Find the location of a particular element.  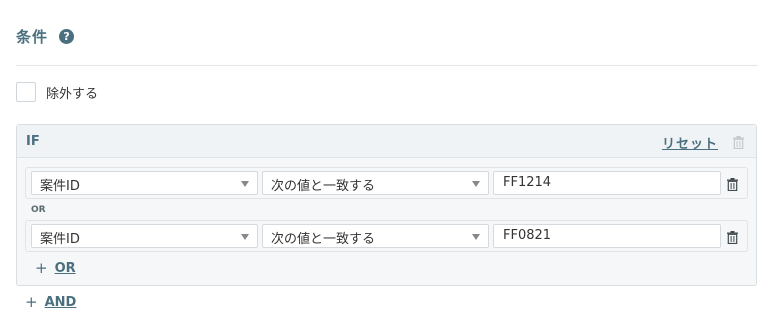

add-and-label: AND is located at coordinates (60, 302).